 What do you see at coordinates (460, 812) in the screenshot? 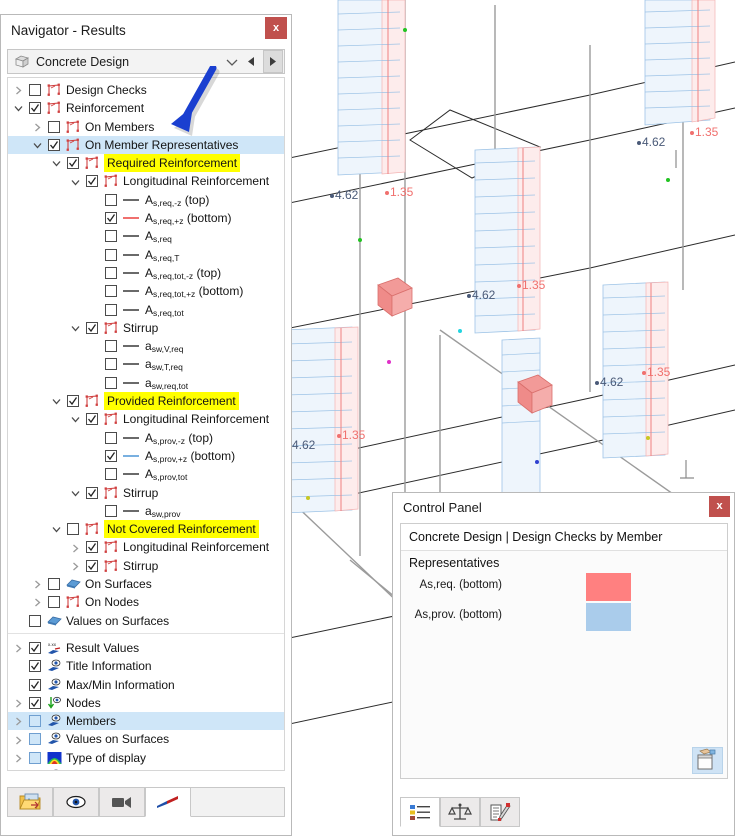
I see `control-panel-tab-factors-tab` at bounding box center [460, 812].